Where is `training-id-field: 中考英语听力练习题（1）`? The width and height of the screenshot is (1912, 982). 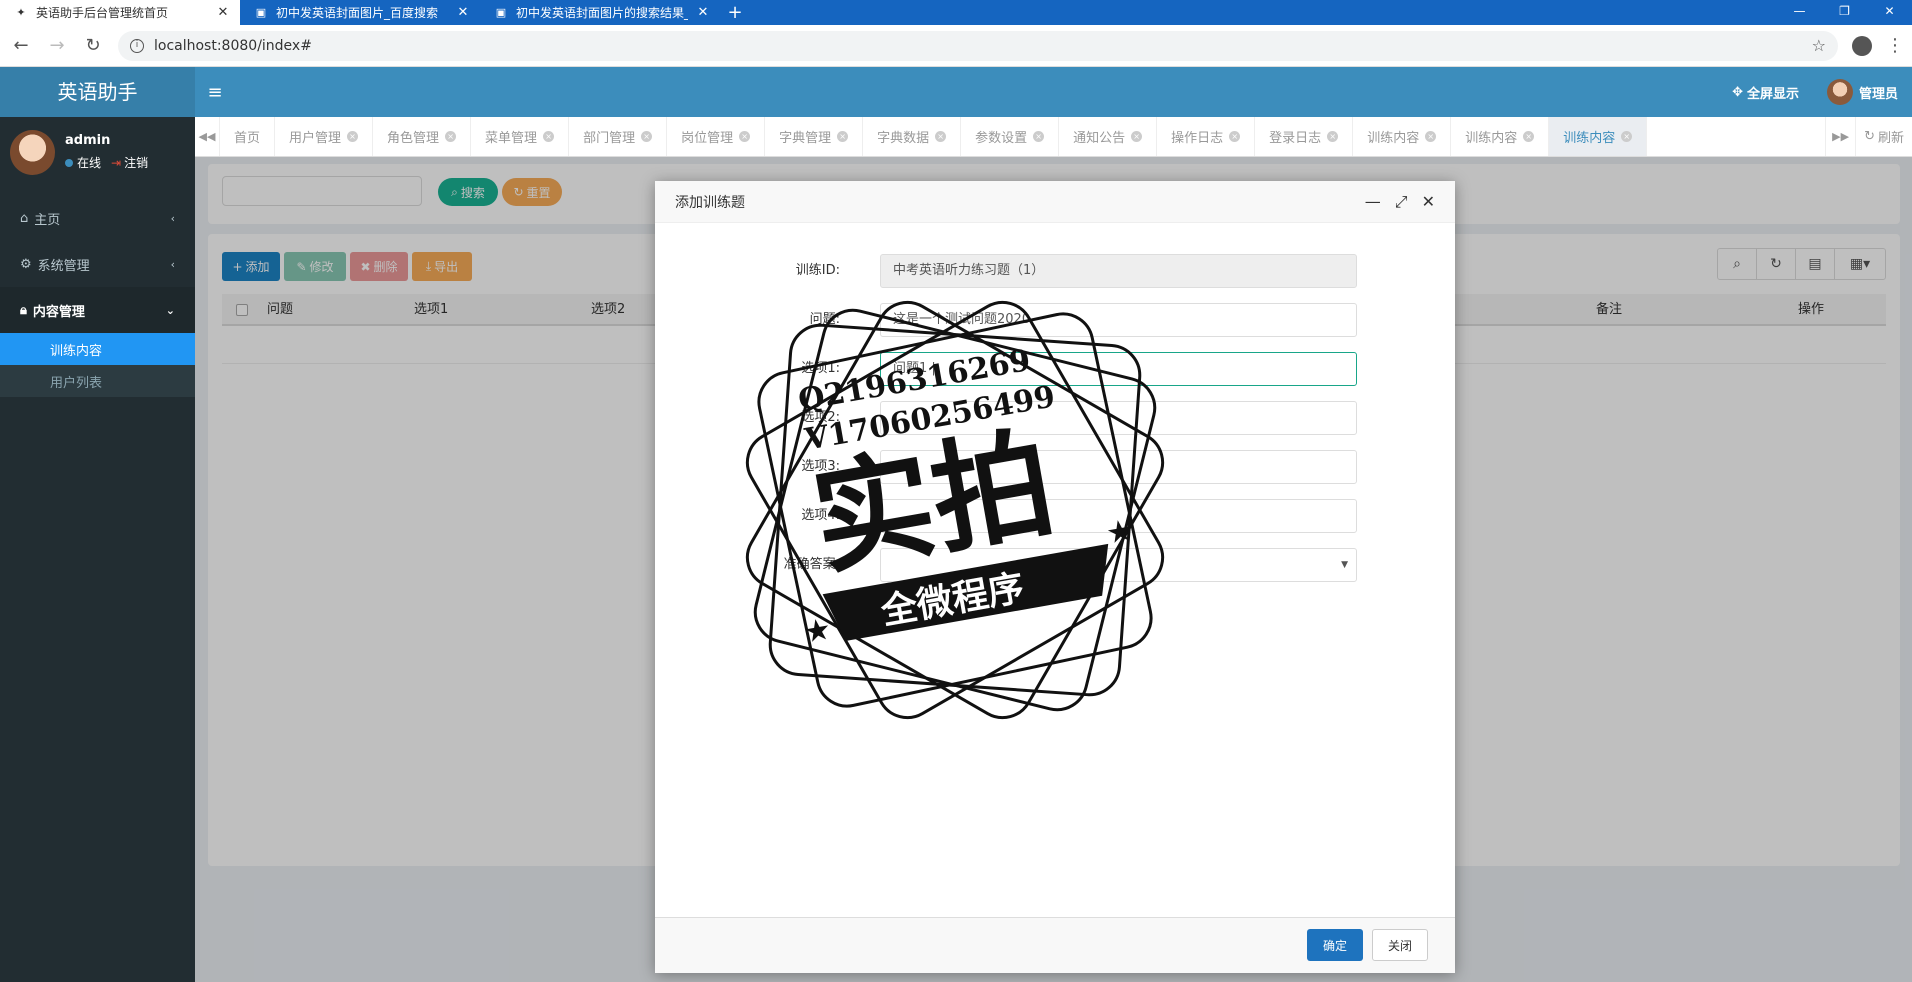 training-id-field: 中考英语听力练习题（1） is located at coordinates (1118, 271).